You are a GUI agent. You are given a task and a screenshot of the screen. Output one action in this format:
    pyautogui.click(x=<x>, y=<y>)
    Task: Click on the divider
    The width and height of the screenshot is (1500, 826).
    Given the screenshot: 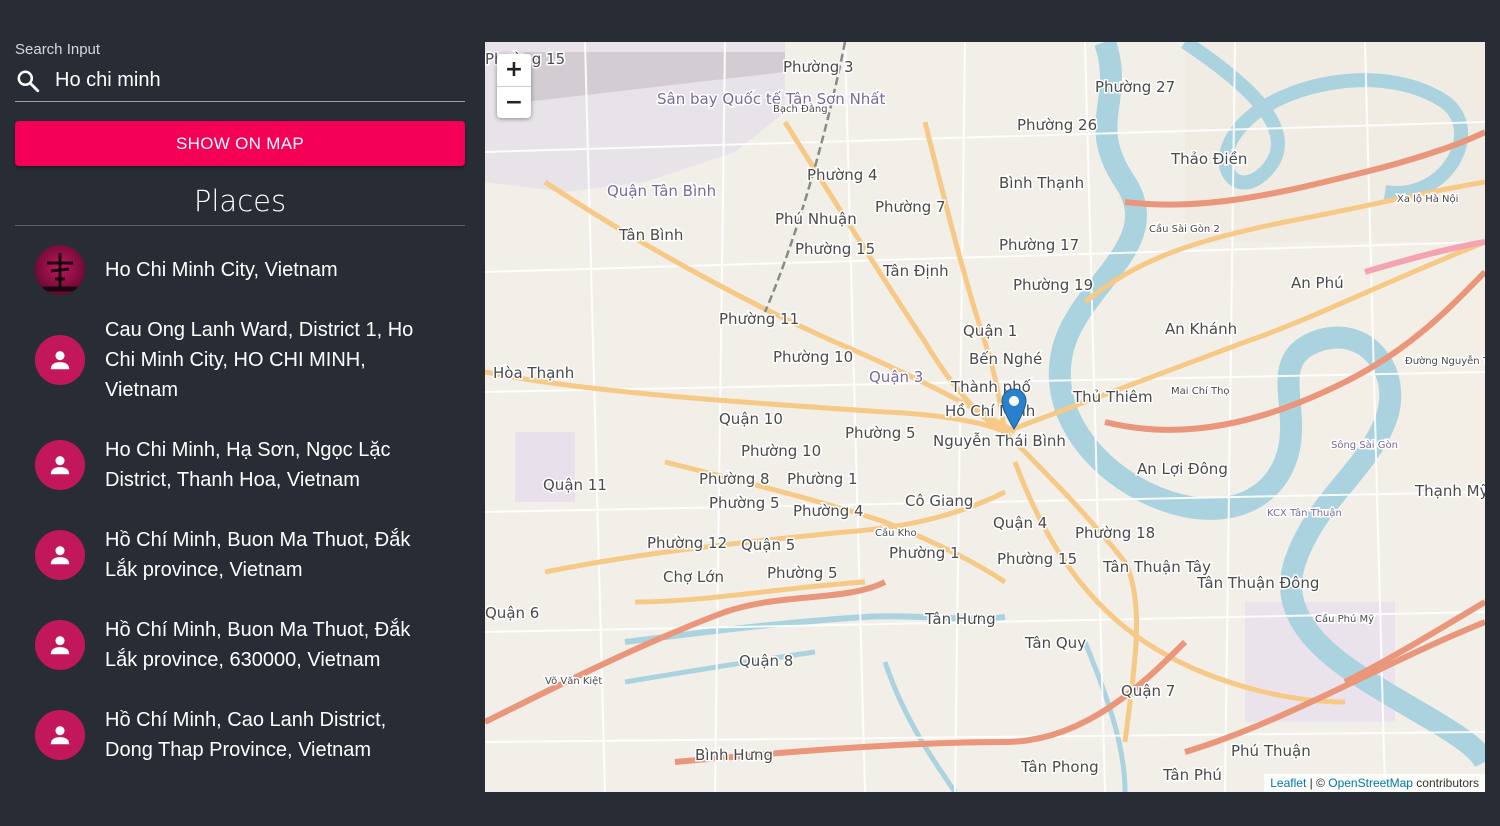 What is the action you would take?
    pyautogui.click(x=240, y=225)
    